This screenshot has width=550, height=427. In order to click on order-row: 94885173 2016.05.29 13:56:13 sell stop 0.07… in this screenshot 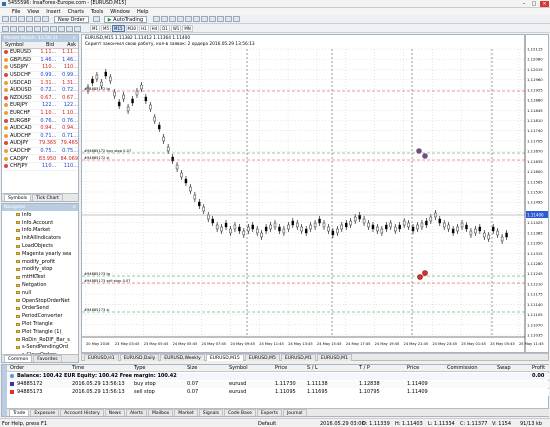, I will do `click(278, 392)`.